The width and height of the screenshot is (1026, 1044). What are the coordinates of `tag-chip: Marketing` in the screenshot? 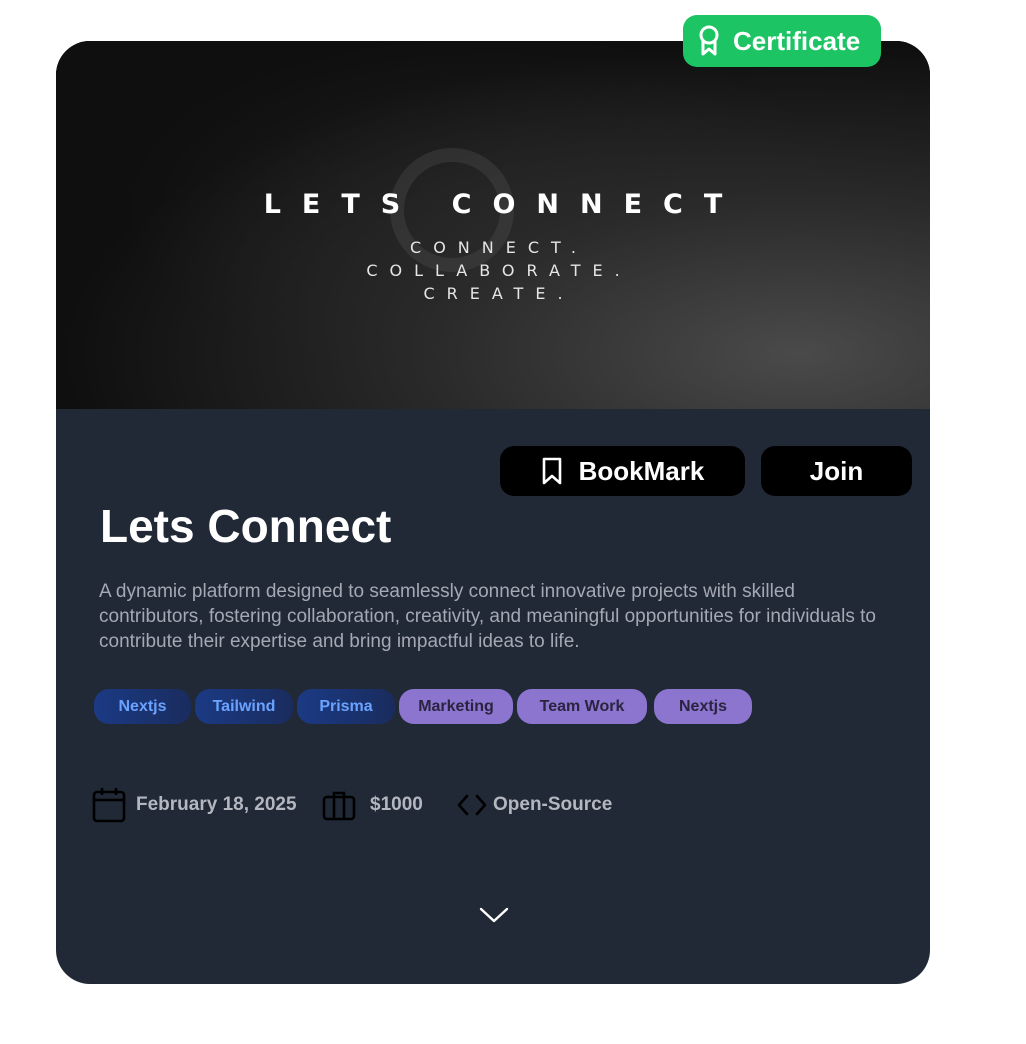 It's located at (456, 706).